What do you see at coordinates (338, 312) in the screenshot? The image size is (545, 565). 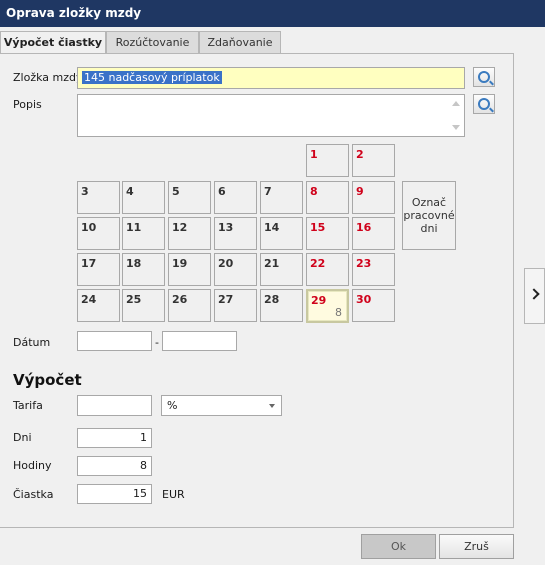 I see `calendar-day-hours: 8` at bounding box center [338, 312].